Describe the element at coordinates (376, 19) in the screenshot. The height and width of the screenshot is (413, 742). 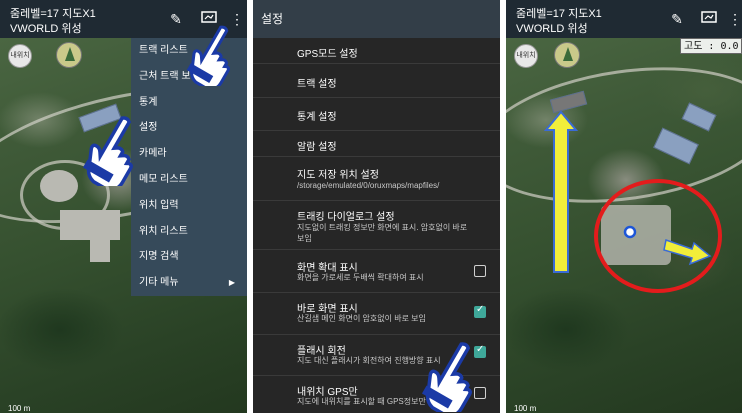
I see `settings-header: 설정` at that location.